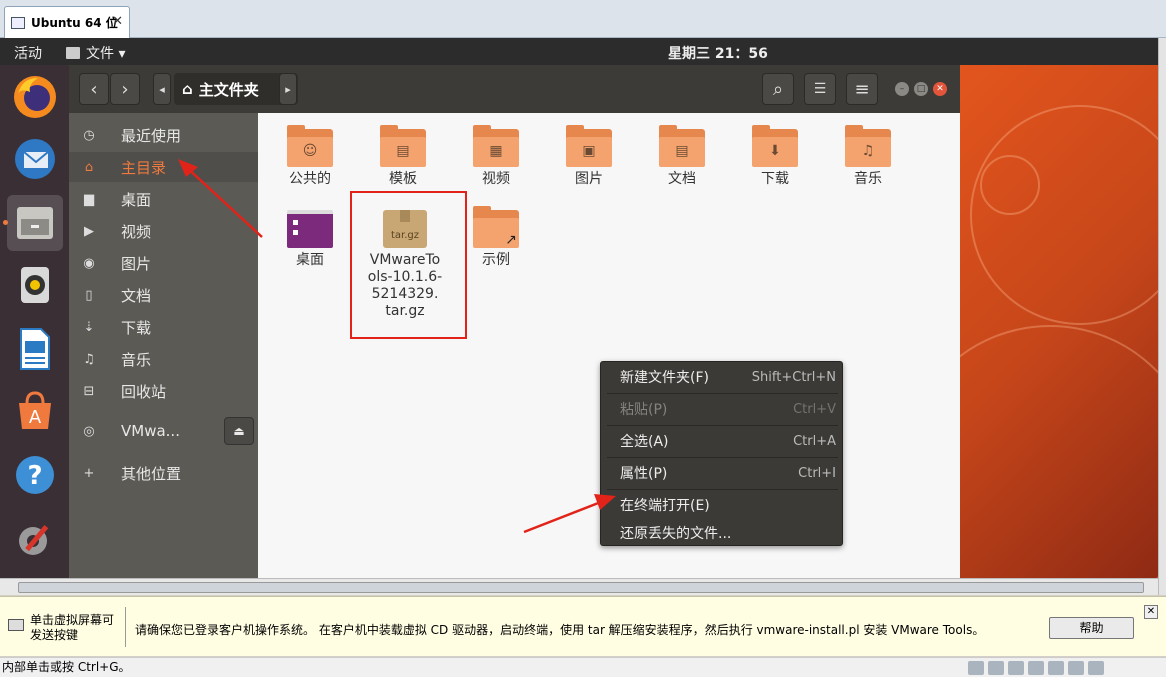 The height and width of the screenshot is (677, 1166). I want to click on folder-link-icon: ↗, so click(496, 227).